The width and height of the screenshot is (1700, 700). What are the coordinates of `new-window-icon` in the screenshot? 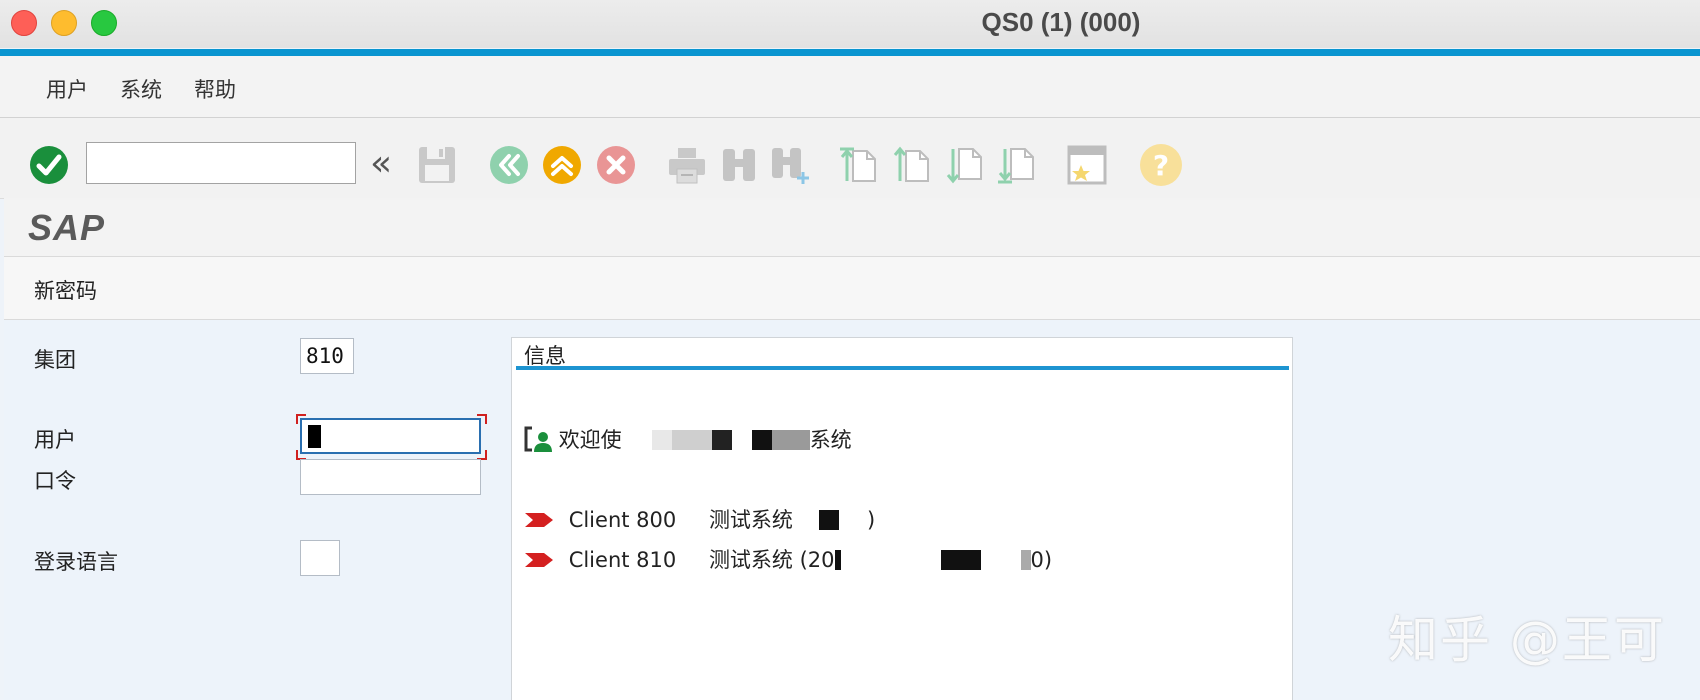 It's located at (1087, 165).